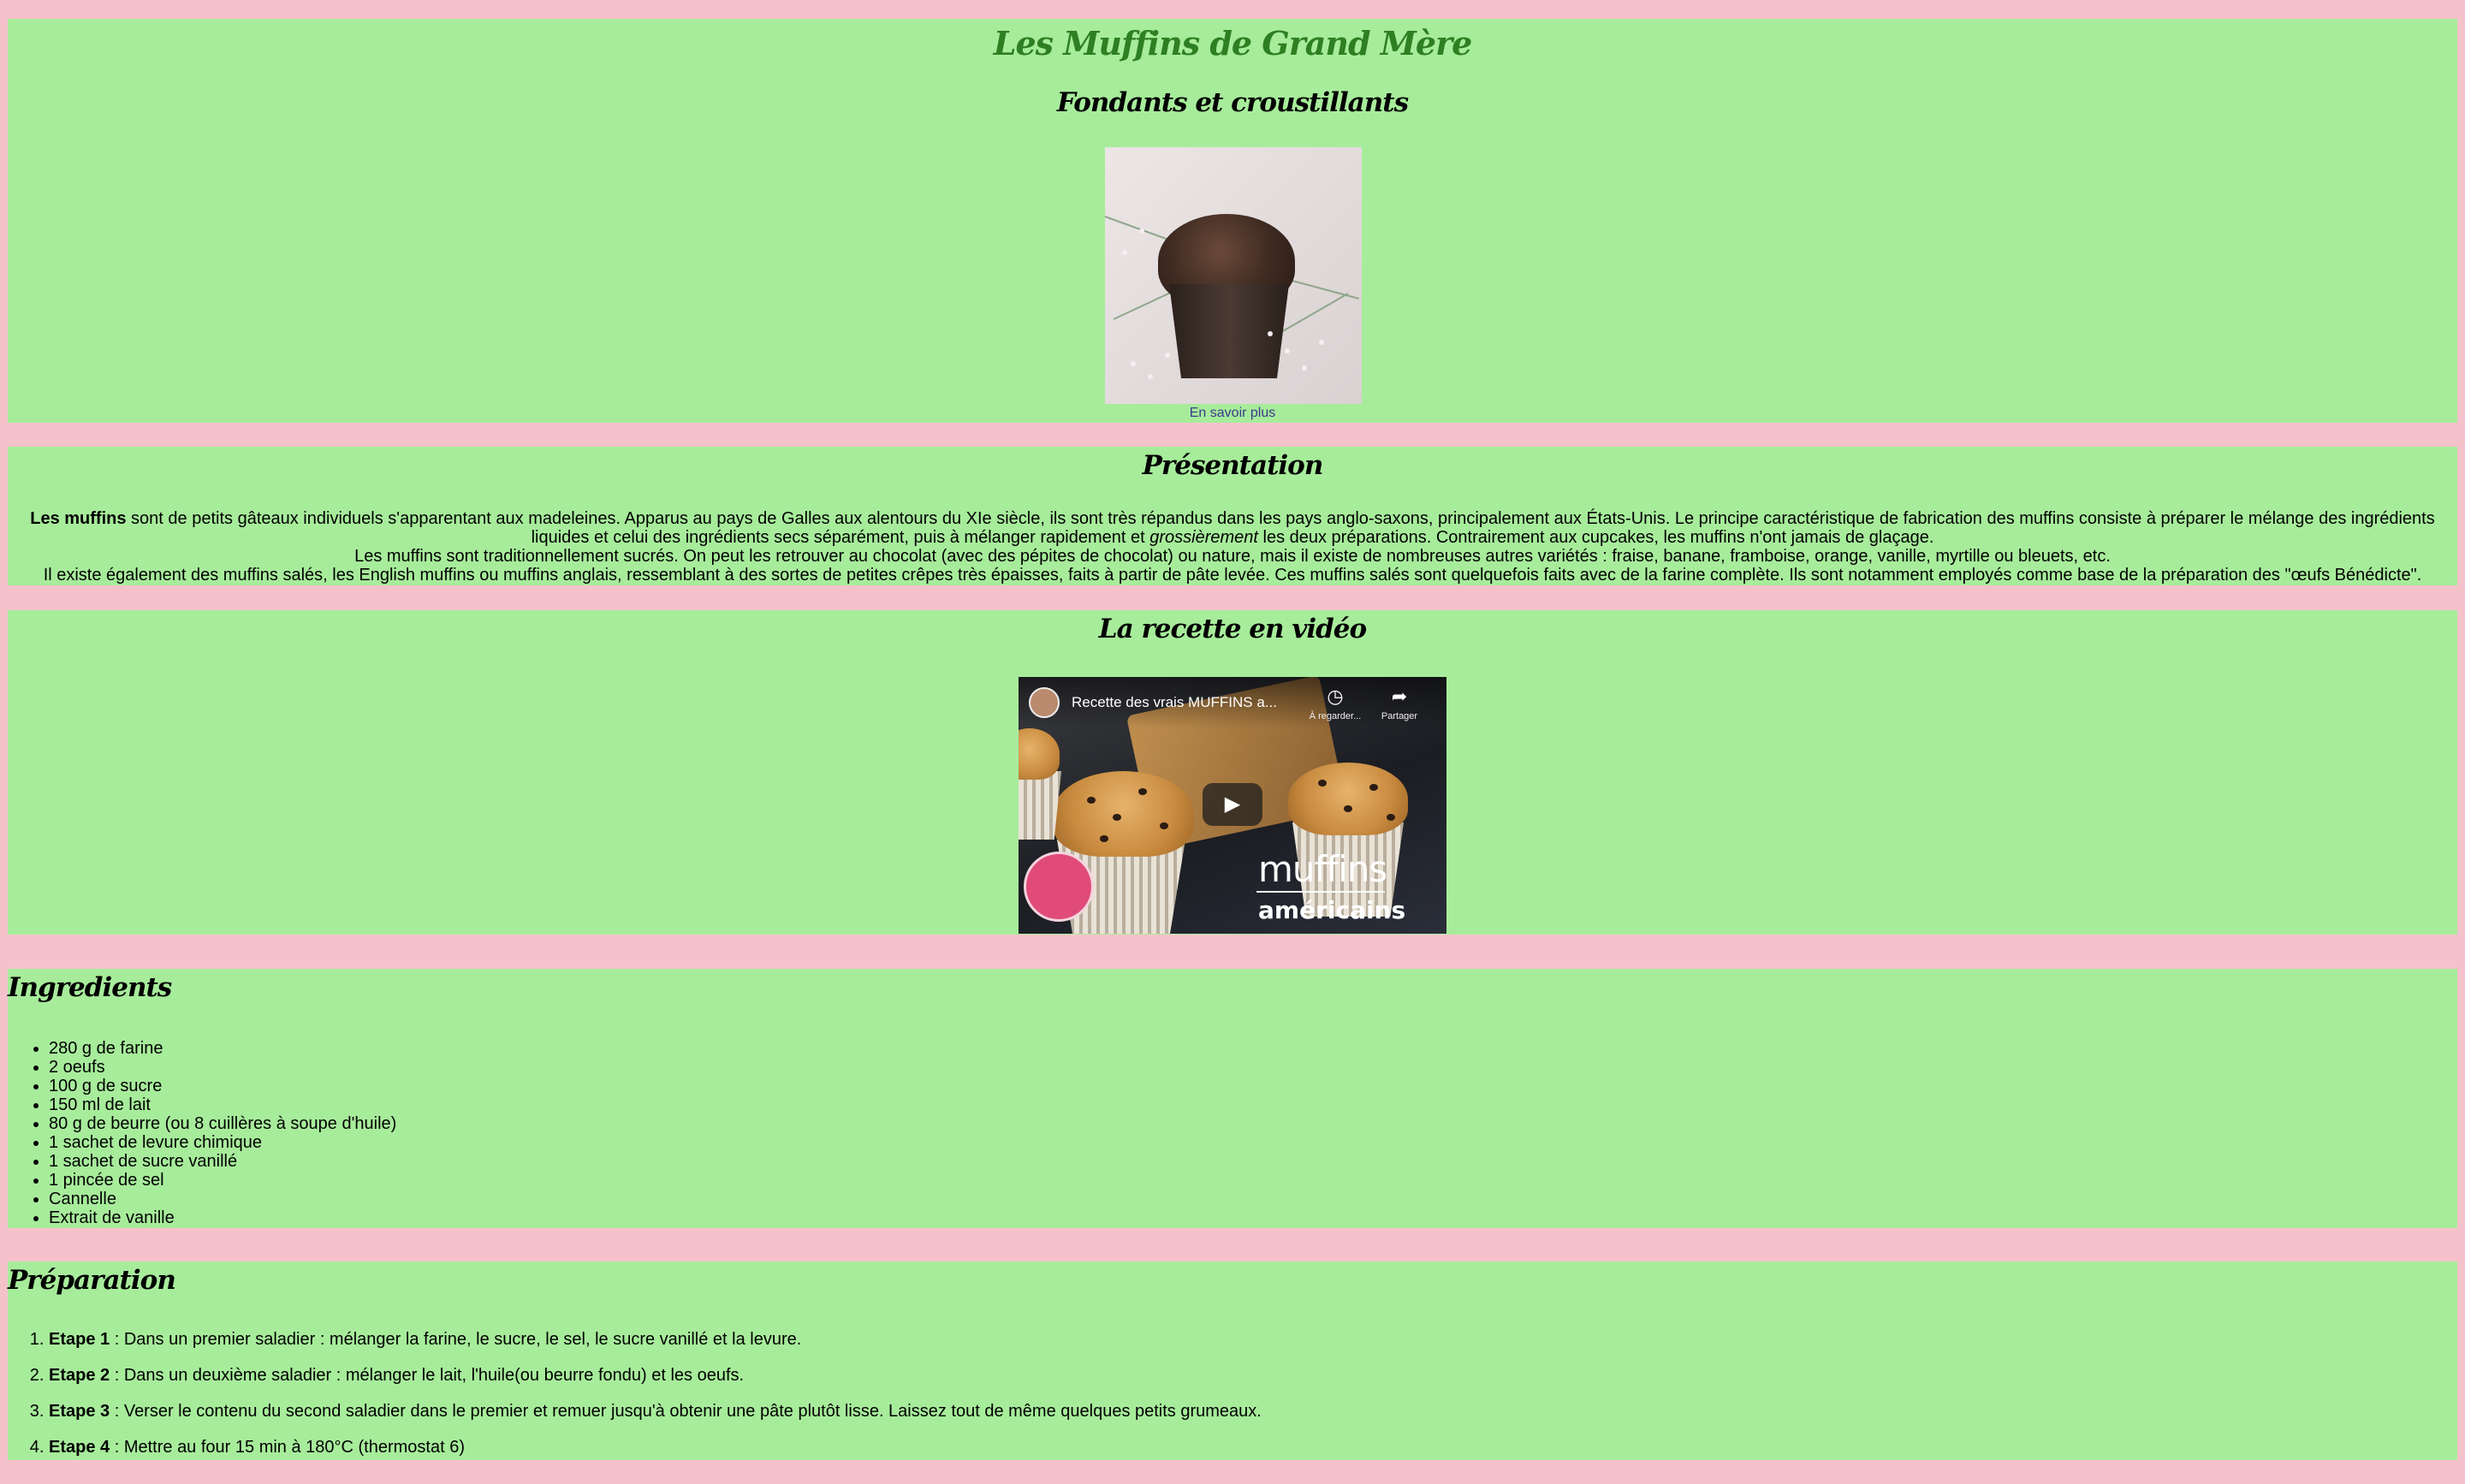 The height and width of the screenshot is (1484, 2465). Describe the element at coordinates (92, 1281) in the screenshot. I see `preparation-heading: Préparation` at that location.